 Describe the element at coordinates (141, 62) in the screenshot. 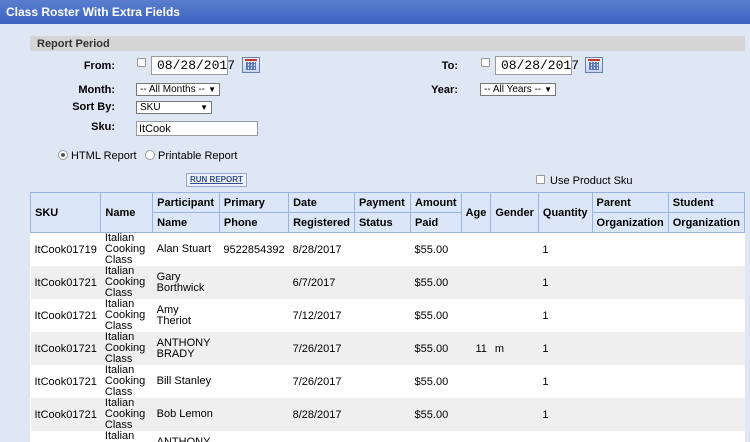

I see `from-checkbox` at that location.